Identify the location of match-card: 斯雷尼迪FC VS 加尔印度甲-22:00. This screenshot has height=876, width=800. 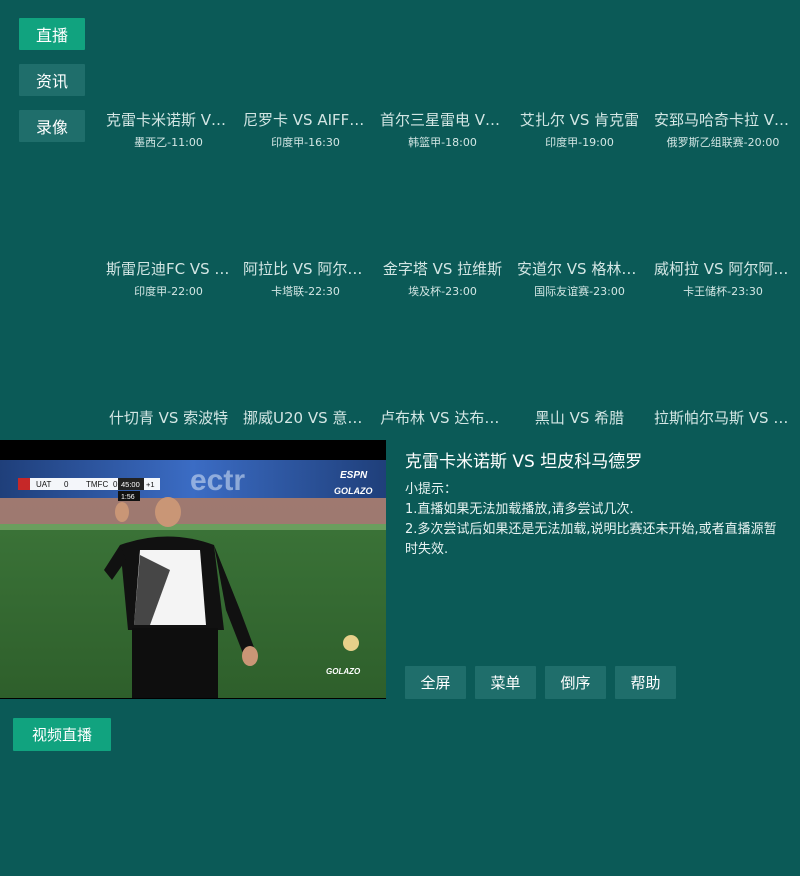
(168, 278).